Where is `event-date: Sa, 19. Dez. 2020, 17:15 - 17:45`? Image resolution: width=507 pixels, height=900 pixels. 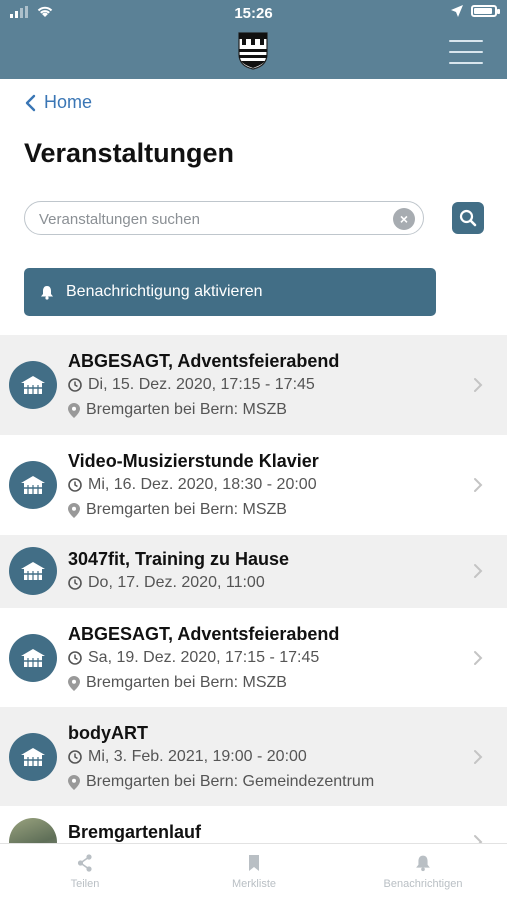
event-date: Sa, 19. Dez. 2020, 17:15 - 17:45 is located at coordinates (193, 658).